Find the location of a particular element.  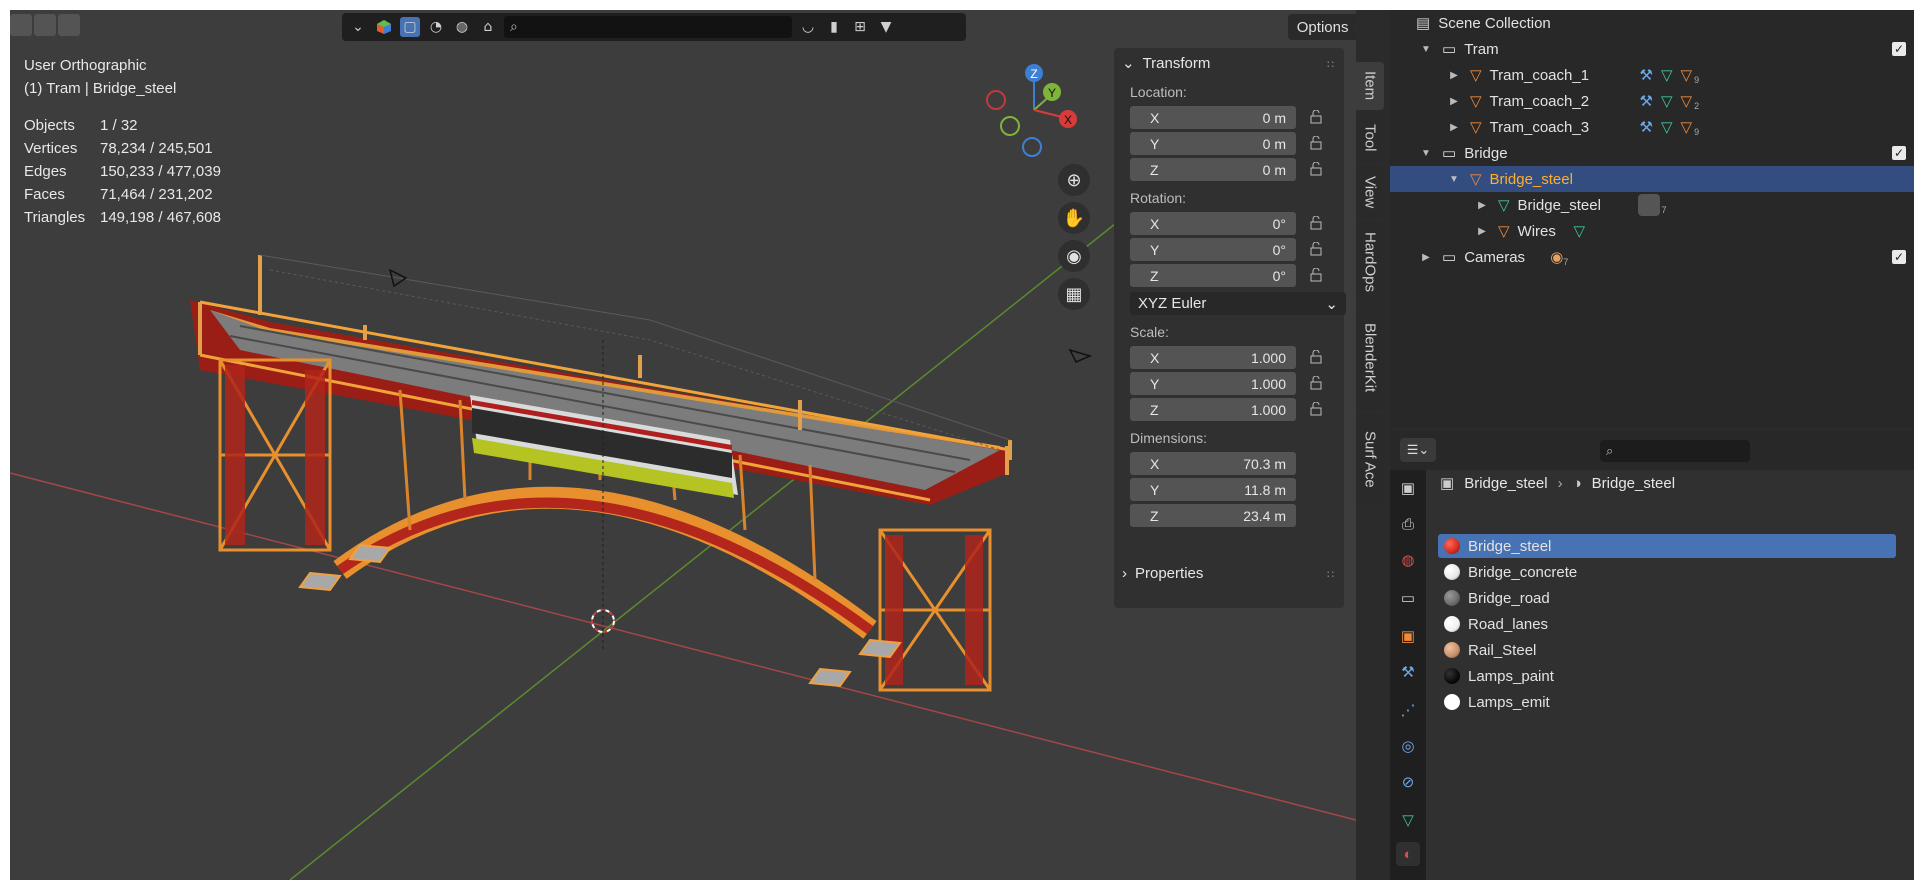

outliner-row-tram-coach-3: ▶ ▽ Tram_coach_3 ⚒ ▽ ▽ 9 is located at coordinates (1652, 127).